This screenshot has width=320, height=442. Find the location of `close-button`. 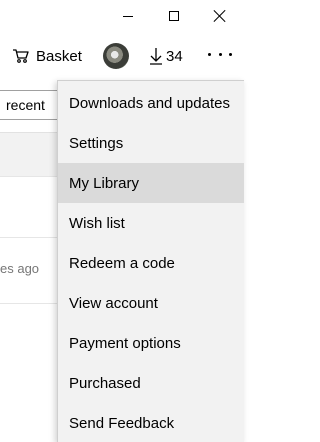

close-button is located at coordinates (220, 16).